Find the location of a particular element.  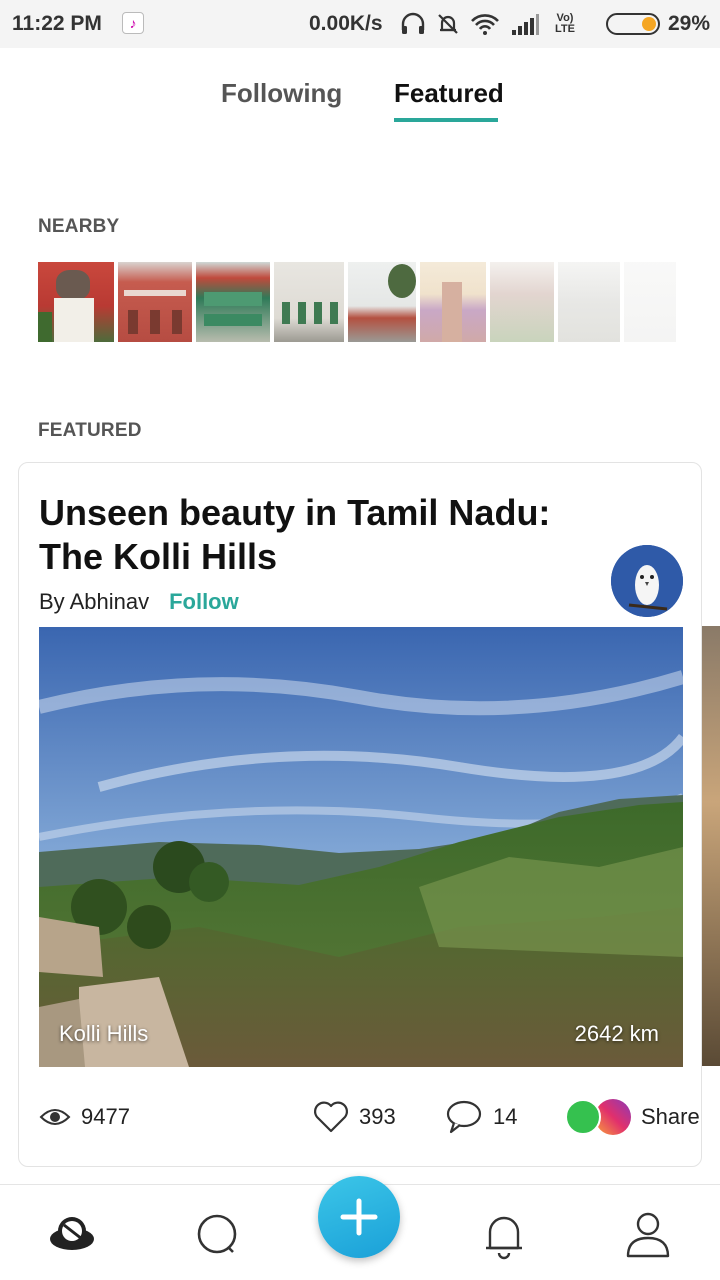

explore-icon is located at coordinates (72, 1233).